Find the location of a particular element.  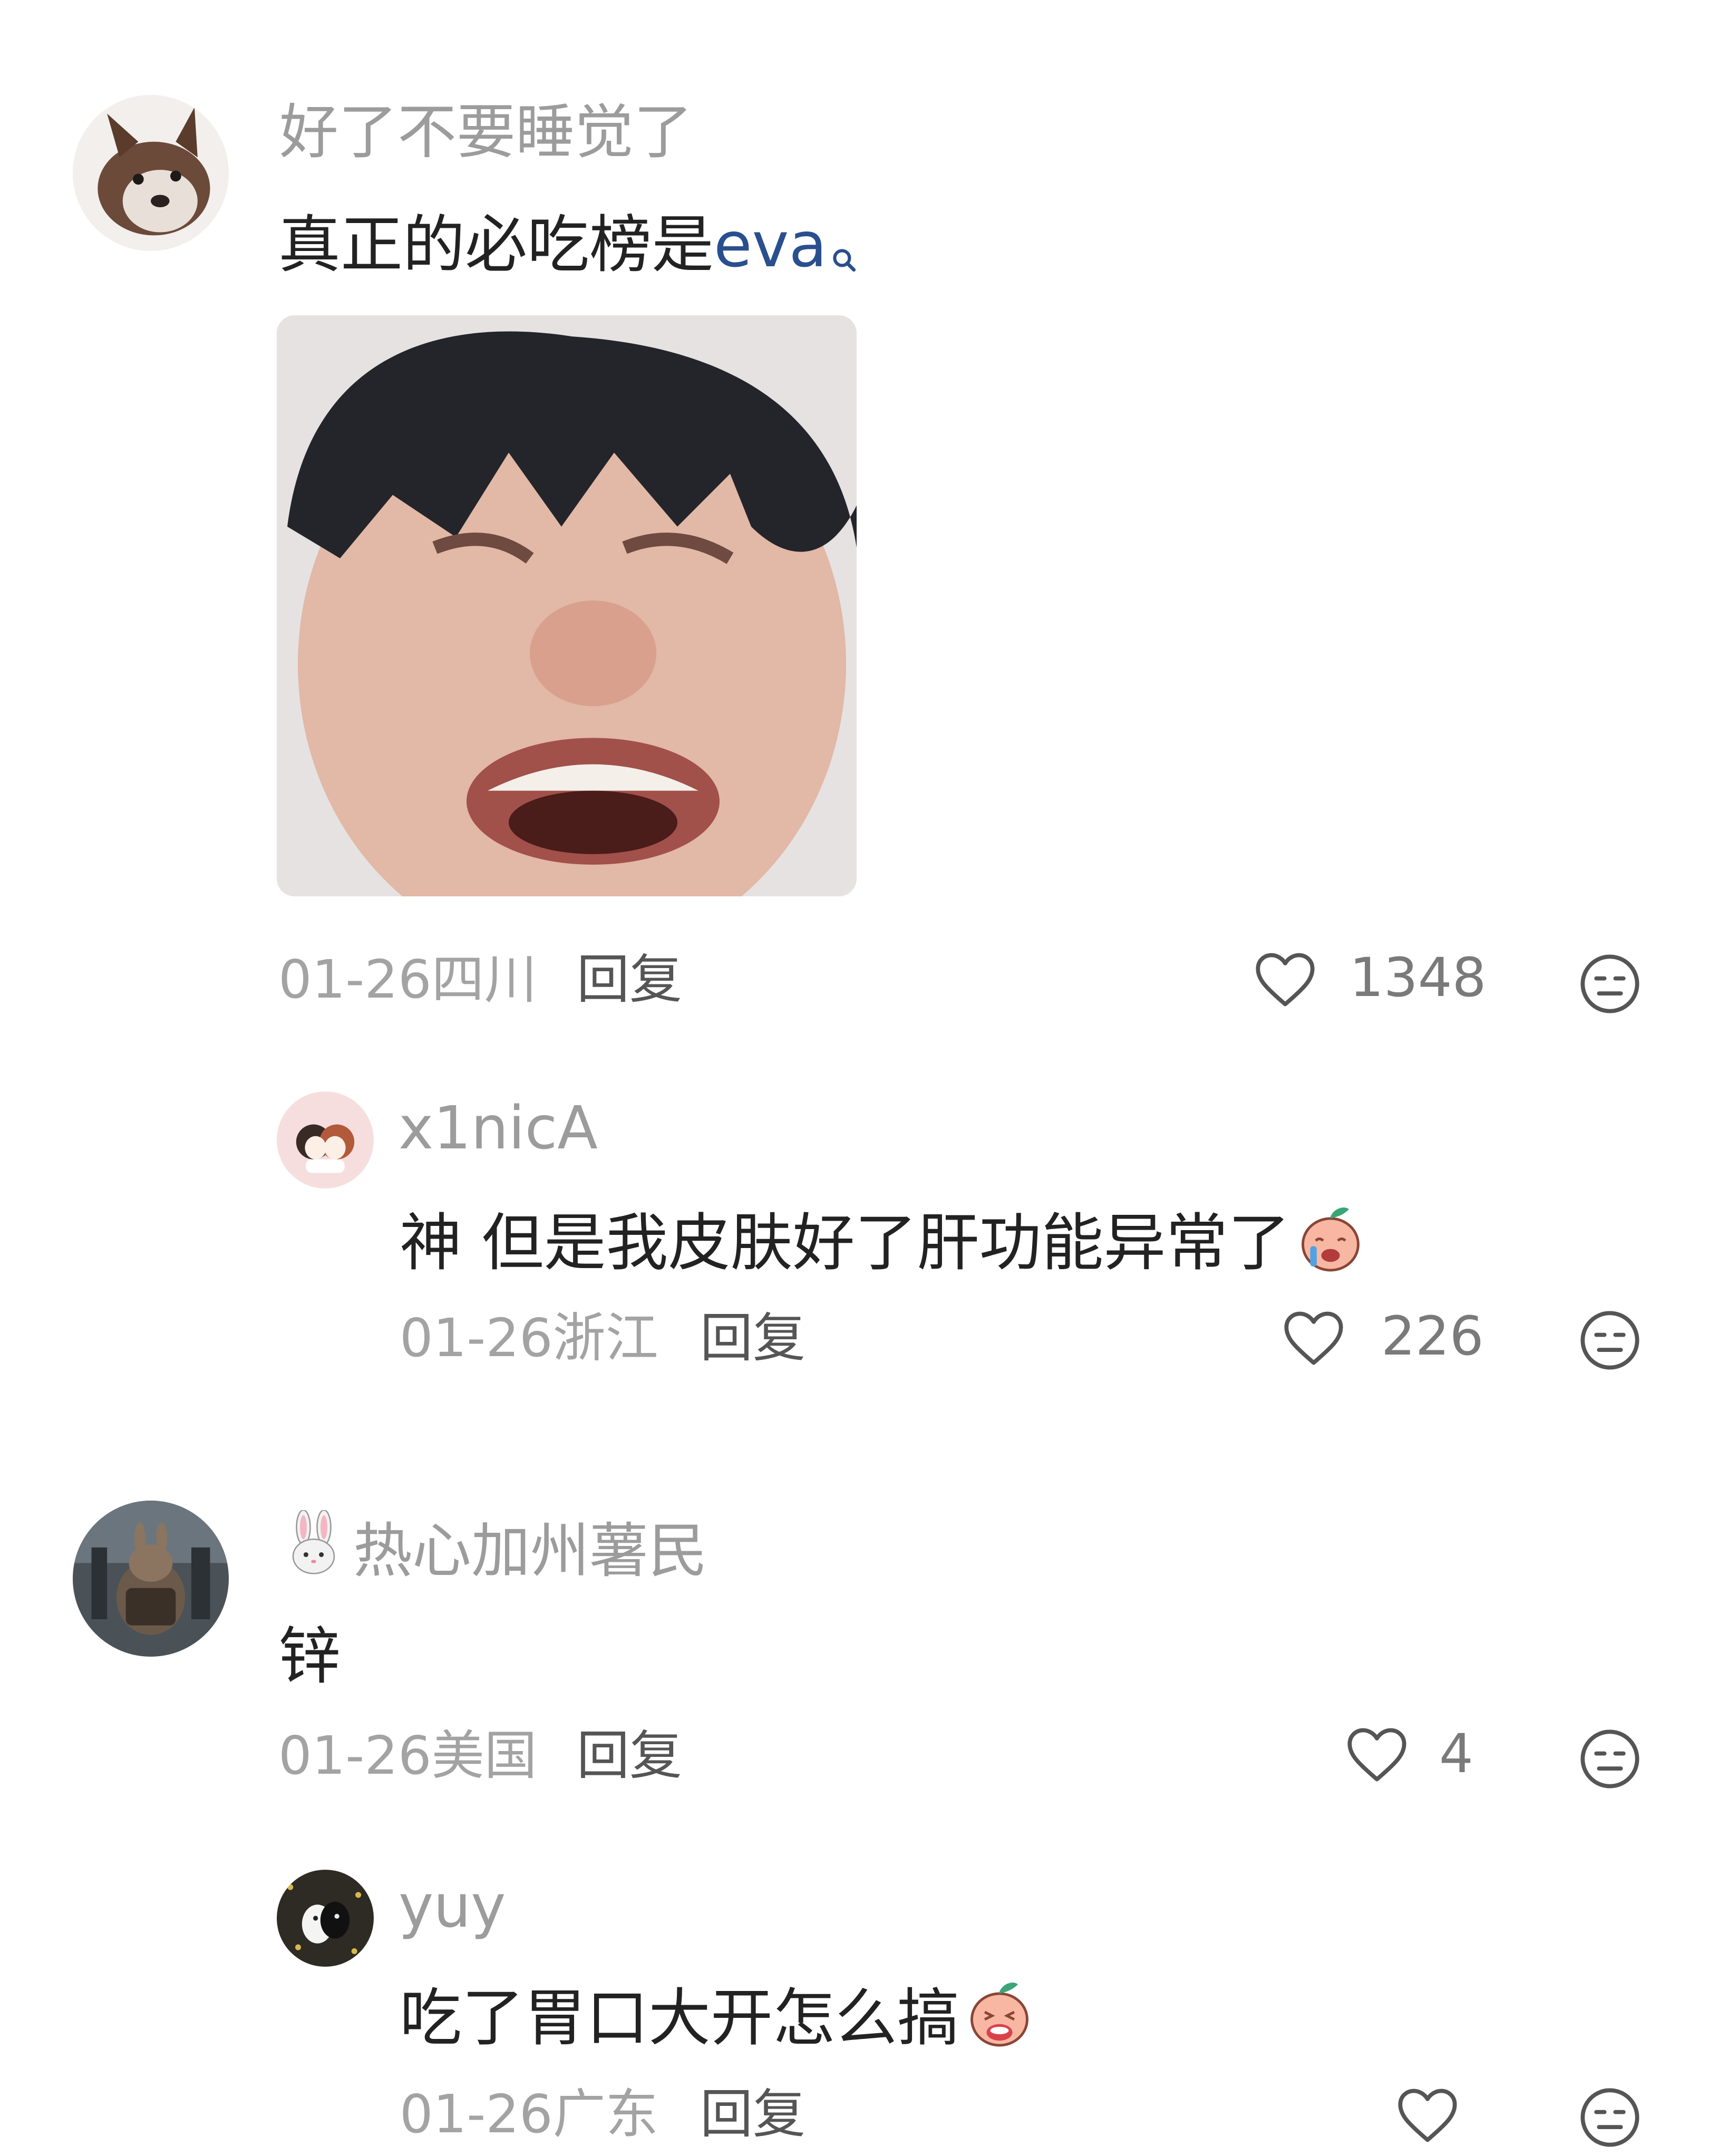

like-count: 226 is located at coordinates (1432, 1336).